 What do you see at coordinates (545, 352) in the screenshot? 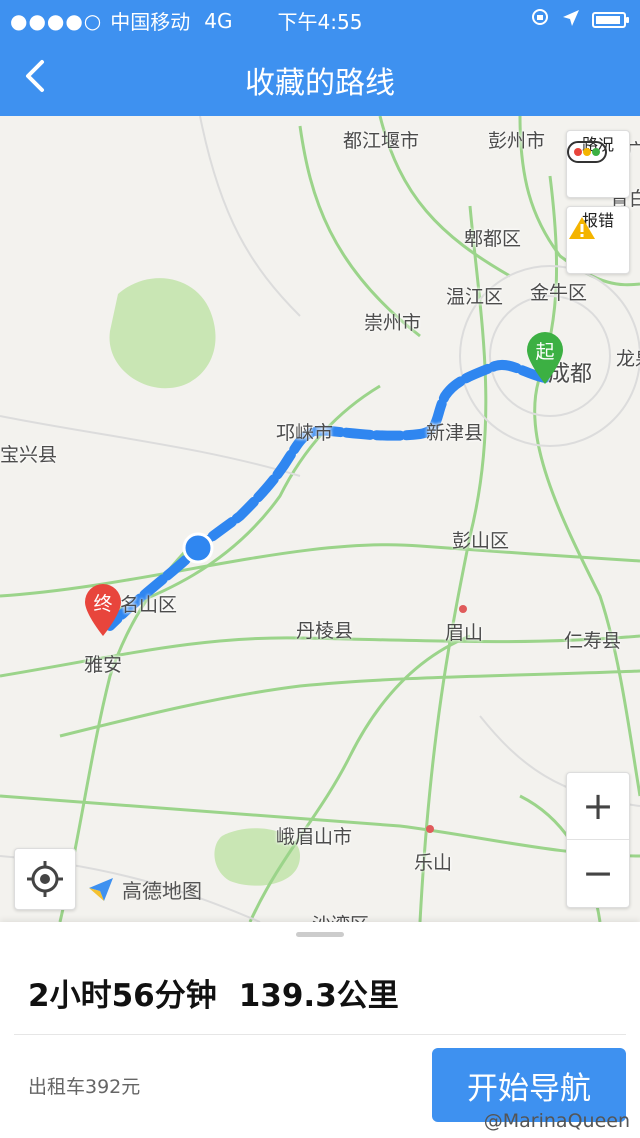
I see `start-marker-label: 起` at bounding box center [545, 352].